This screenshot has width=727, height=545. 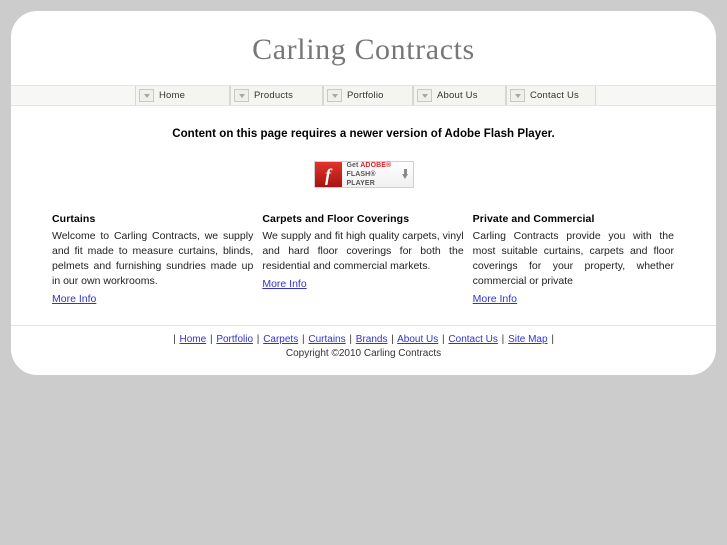 What do you see at coordinates (353, 165) in the screenshot?
I see `flash-badge-get-label: Get` at bounding box center [353, 165].